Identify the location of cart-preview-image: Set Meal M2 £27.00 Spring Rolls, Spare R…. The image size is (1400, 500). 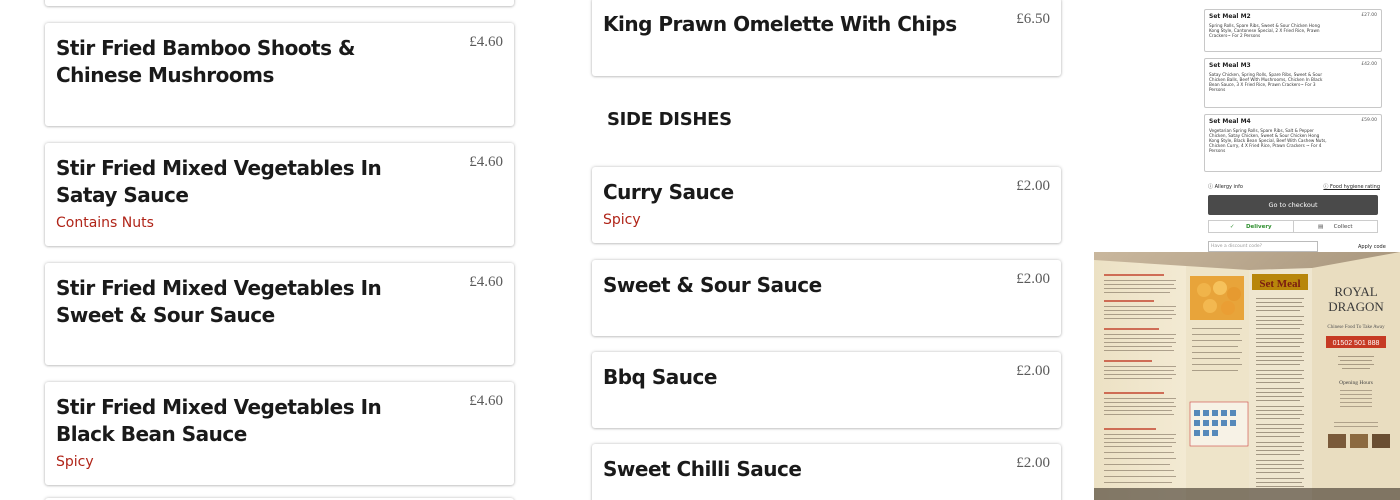
(1247, 126).